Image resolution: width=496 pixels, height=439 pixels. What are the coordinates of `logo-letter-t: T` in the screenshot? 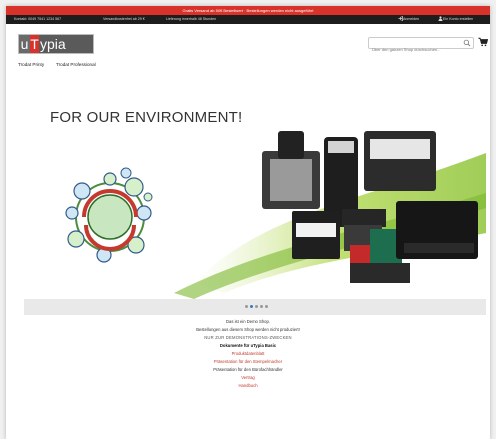 It's located at (34, 44).